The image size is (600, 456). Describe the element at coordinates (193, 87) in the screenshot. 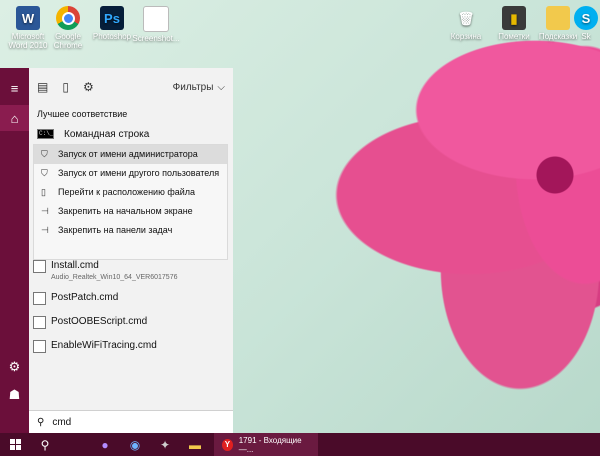

I see `filters-label: Фильтры` at that location.